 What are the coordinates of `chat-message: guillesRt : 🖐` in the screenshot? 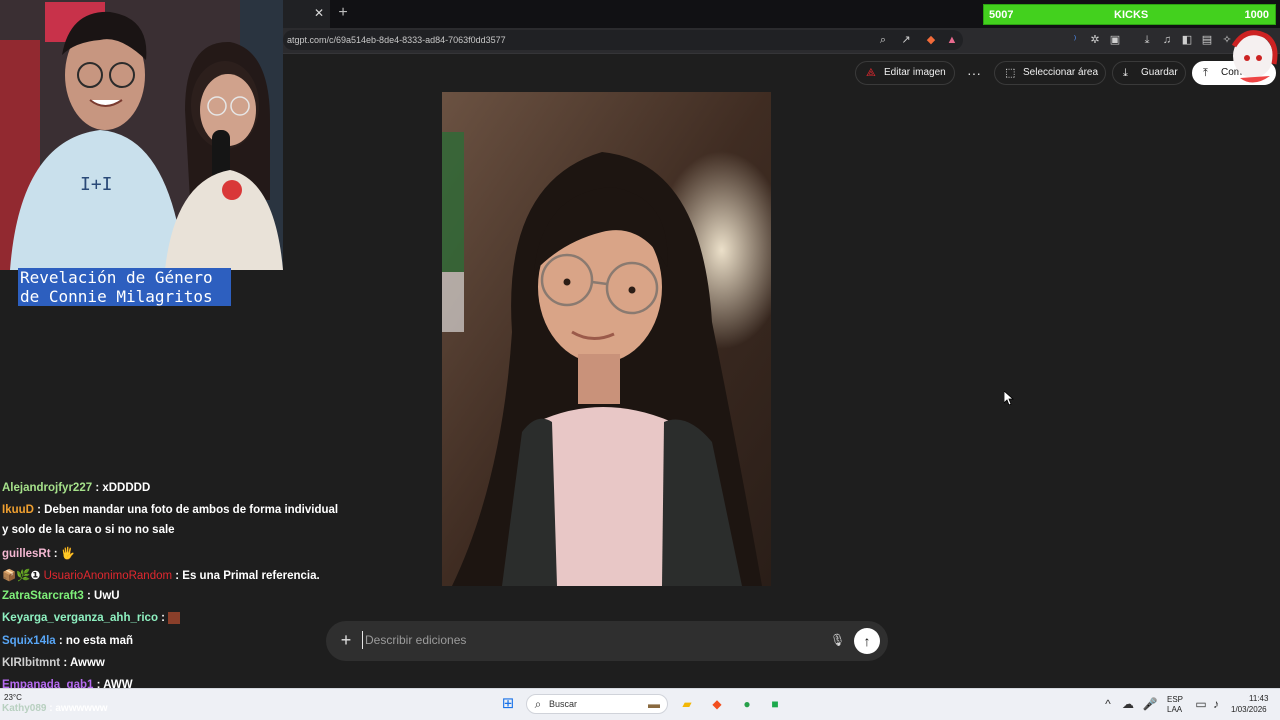 It's located at (38, 553).